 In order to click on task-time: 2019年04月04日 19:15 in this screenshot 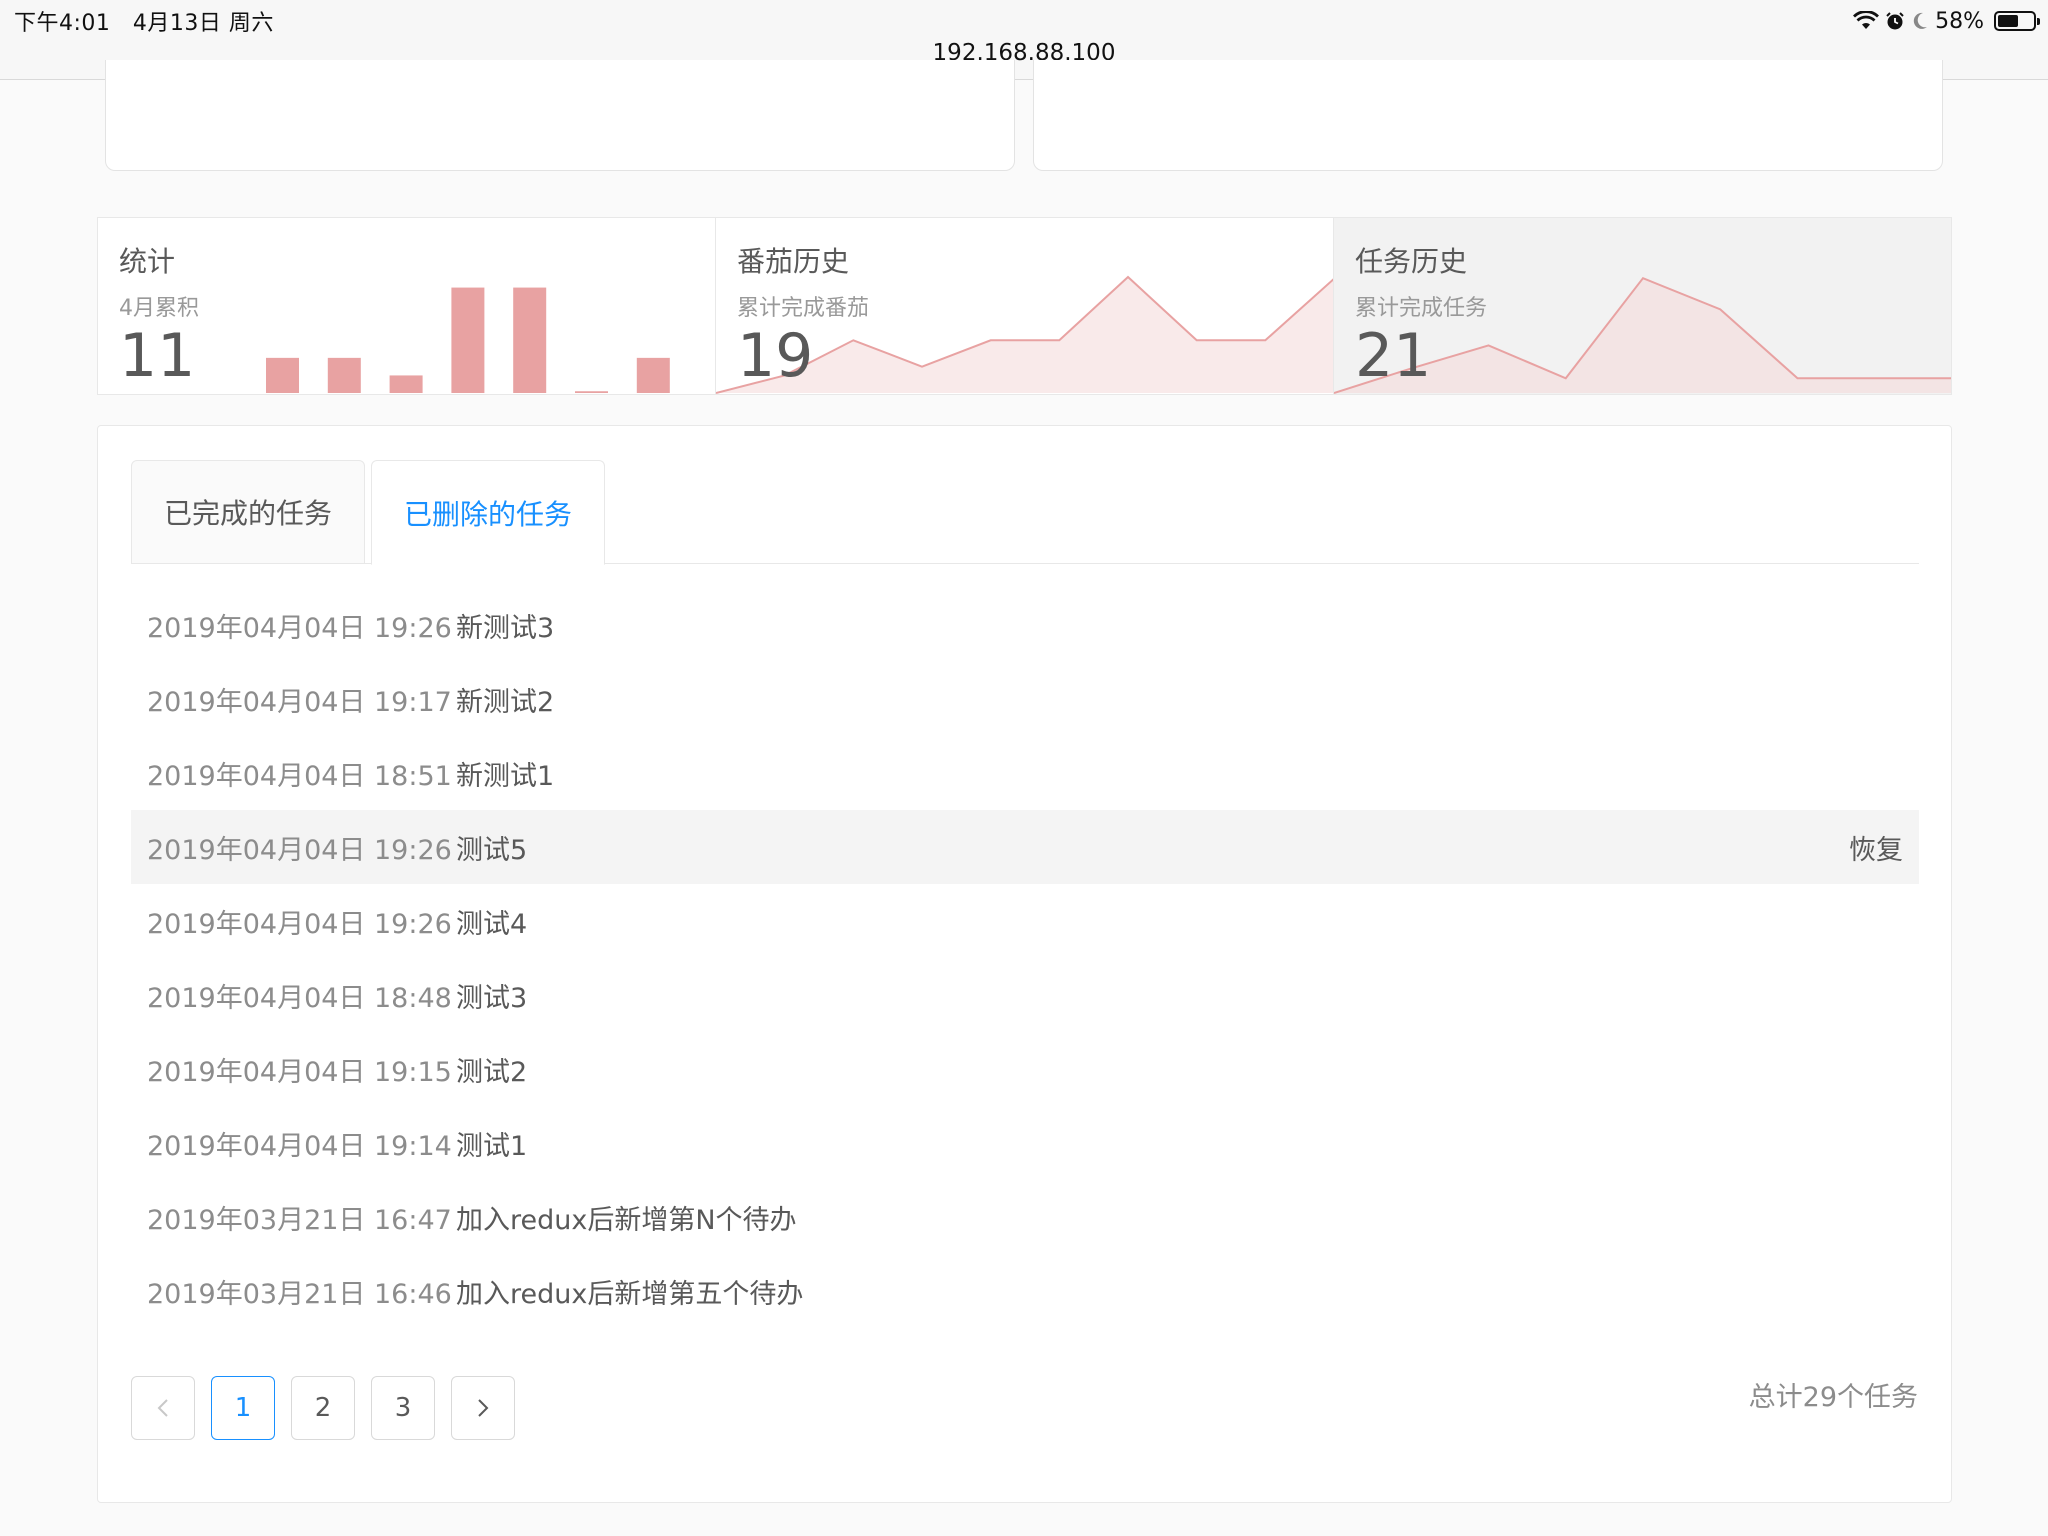, I will do `click(299, 1072)`.